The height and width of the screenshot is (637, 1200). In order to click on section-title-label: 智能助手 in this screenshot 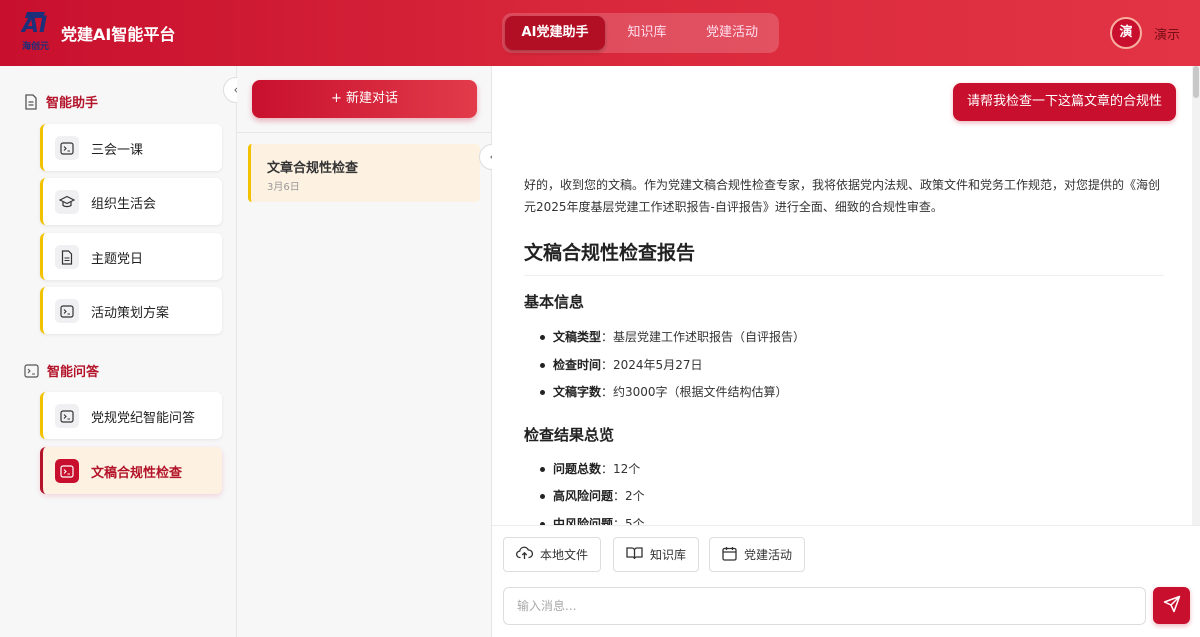, I will do `click(72, 103)`.